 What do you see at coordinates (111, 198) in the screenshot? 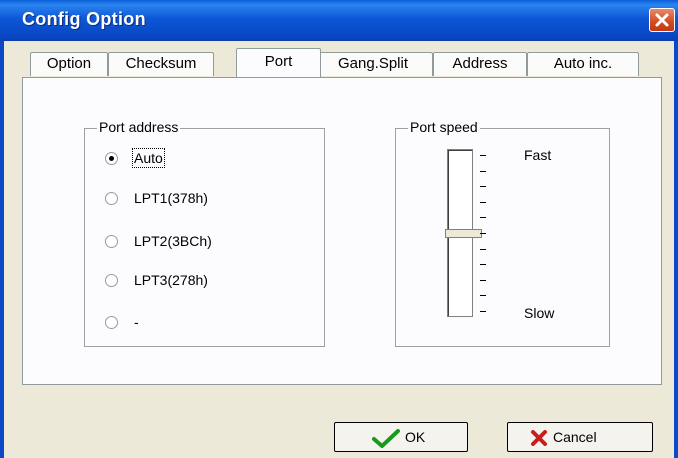
I see `radio-lpt1-circle` at bounding box center [111, 198].